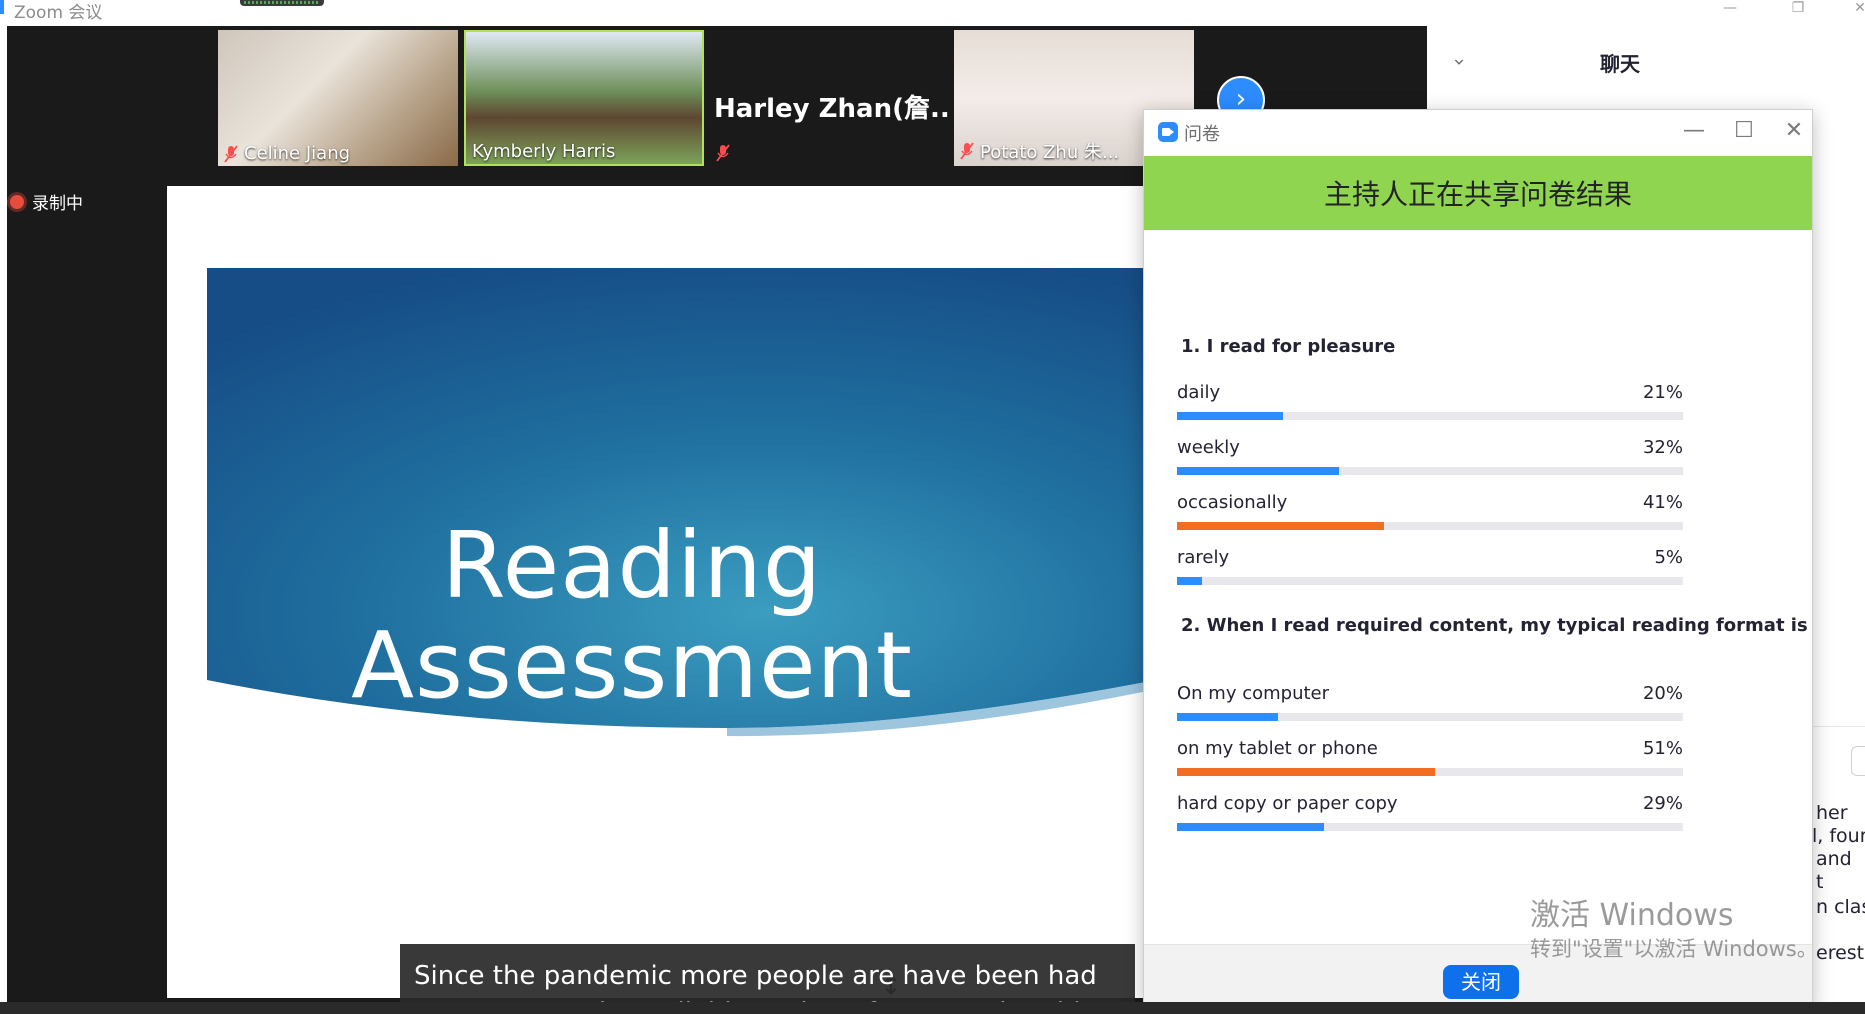  Describe the element at coordinates (1478, 133) in the screenshot. I see `poll-title-bar: 问卷 — ☐ ✕` at that location.